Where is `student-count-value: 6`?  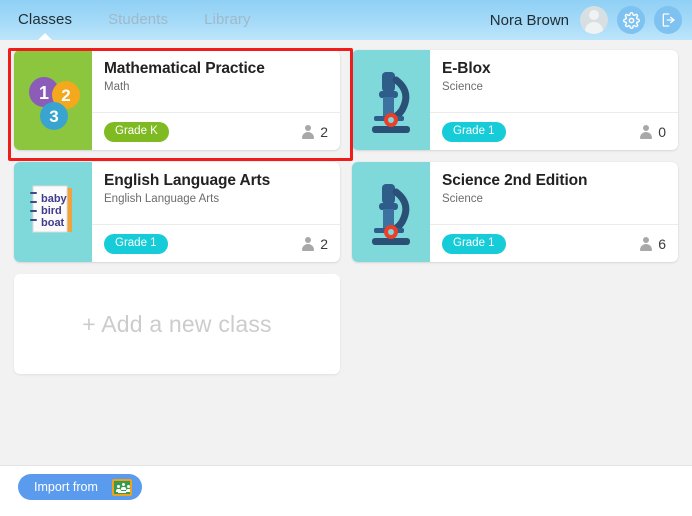 student-count-value: 6 is located at coordinates (662, 243).